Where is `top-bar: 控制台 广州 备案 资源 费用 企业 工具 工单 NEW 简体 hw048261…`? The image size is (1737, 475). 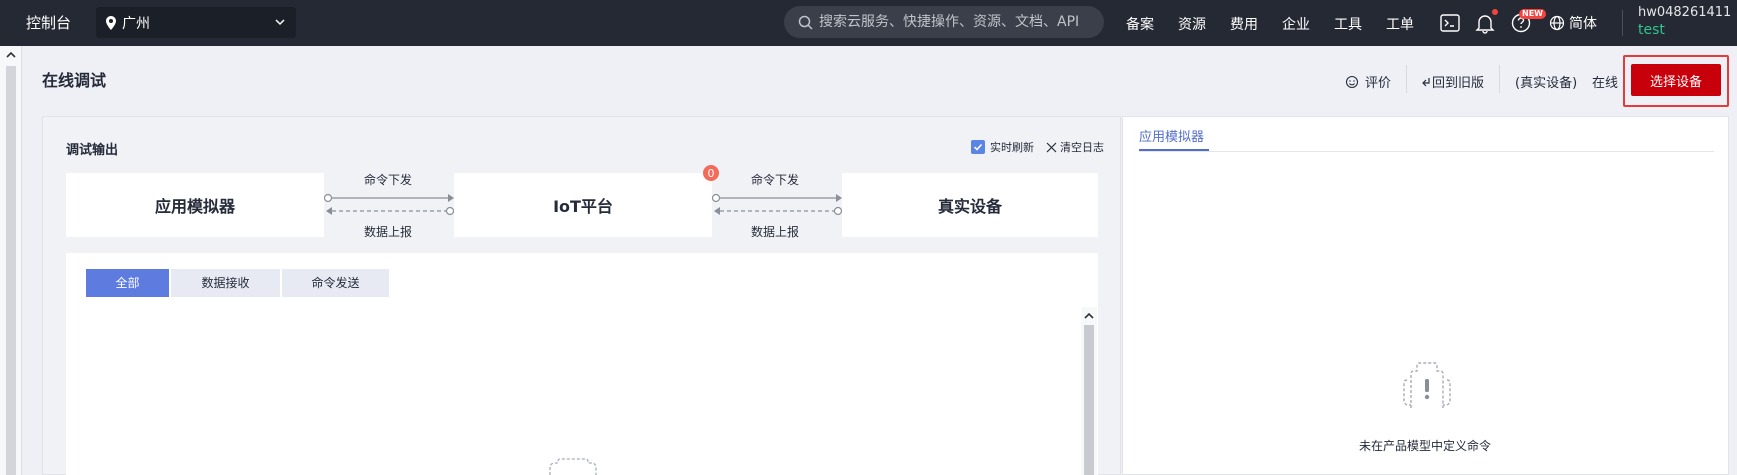 top-bar: 控制台 广州 备案 资源 费用 企业 工具 工单 NEW 简体 hw048261… is located at coordinates (868, 23).